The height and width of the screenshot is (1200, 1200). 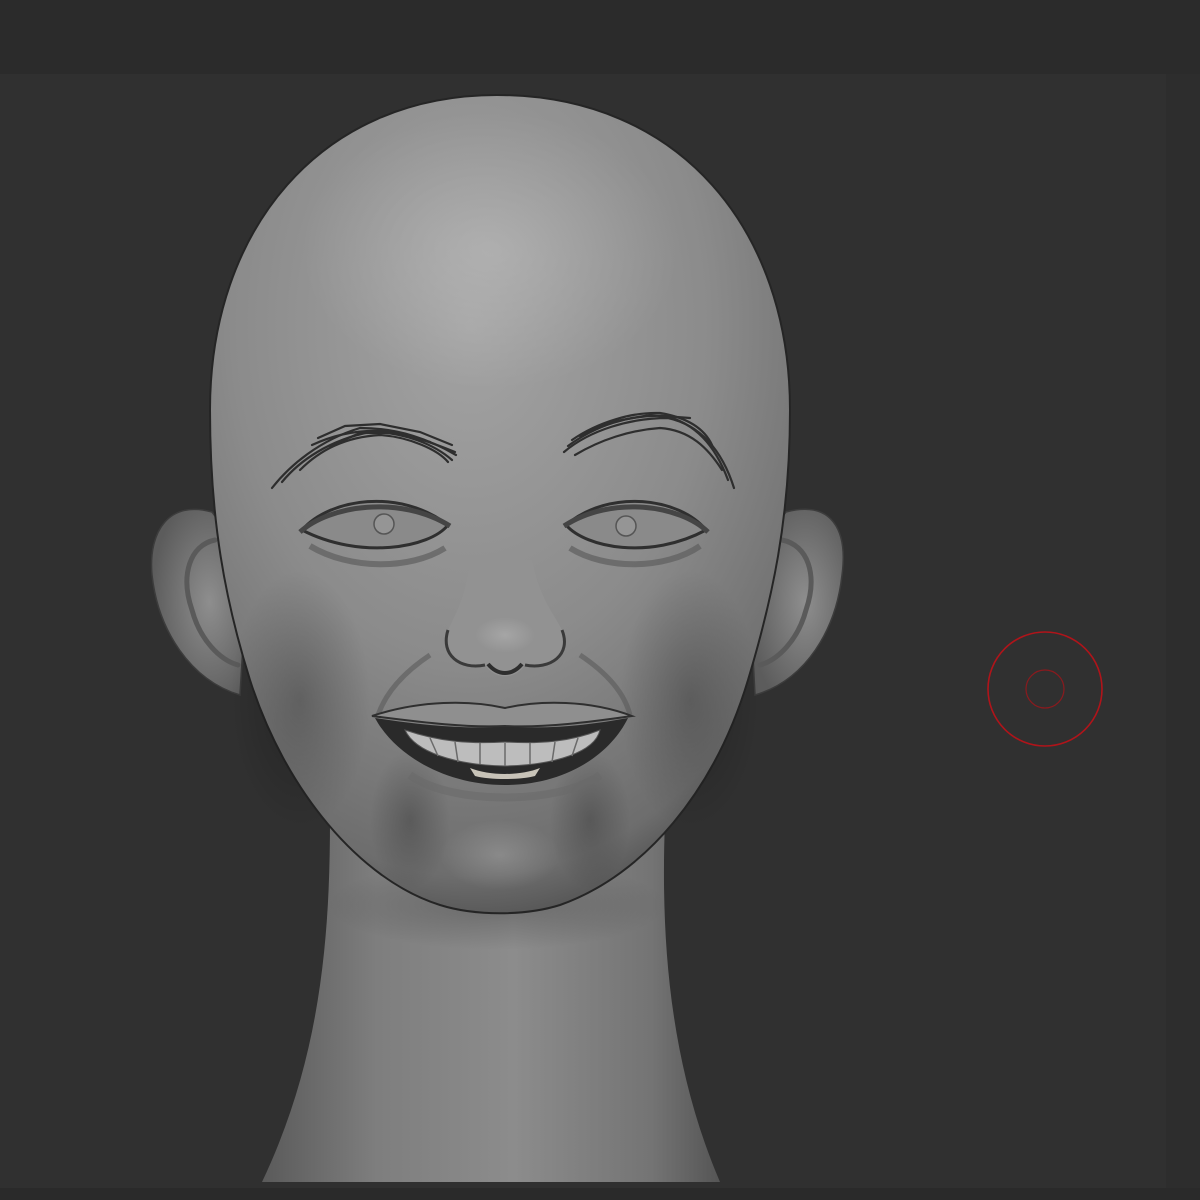 I want to click on right-panel-edge, so click(x=1183, y=631).